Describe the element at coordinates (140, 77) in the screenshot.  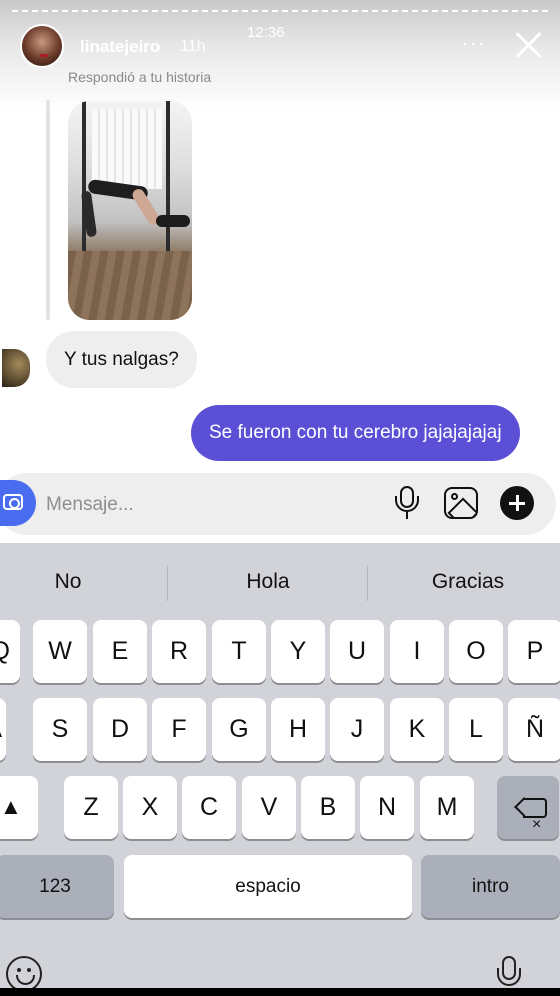
I see `replied-to-story-label: Respondió a tu historia` at that location.